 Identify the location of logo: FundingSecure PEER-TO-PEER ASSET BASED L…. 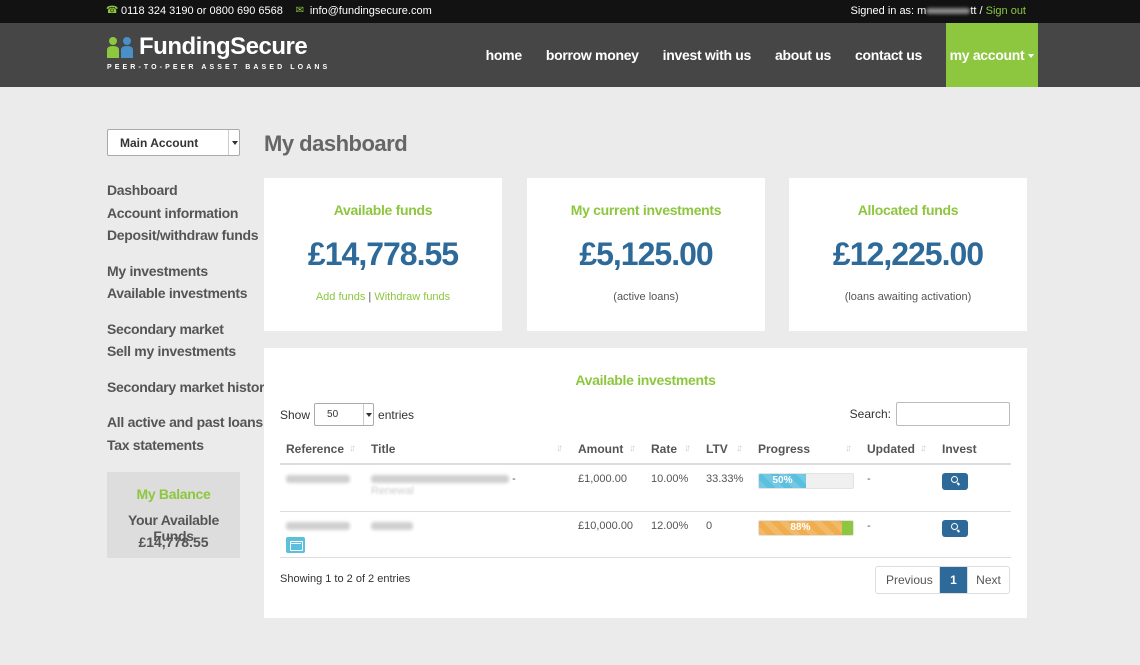
(216, 58).